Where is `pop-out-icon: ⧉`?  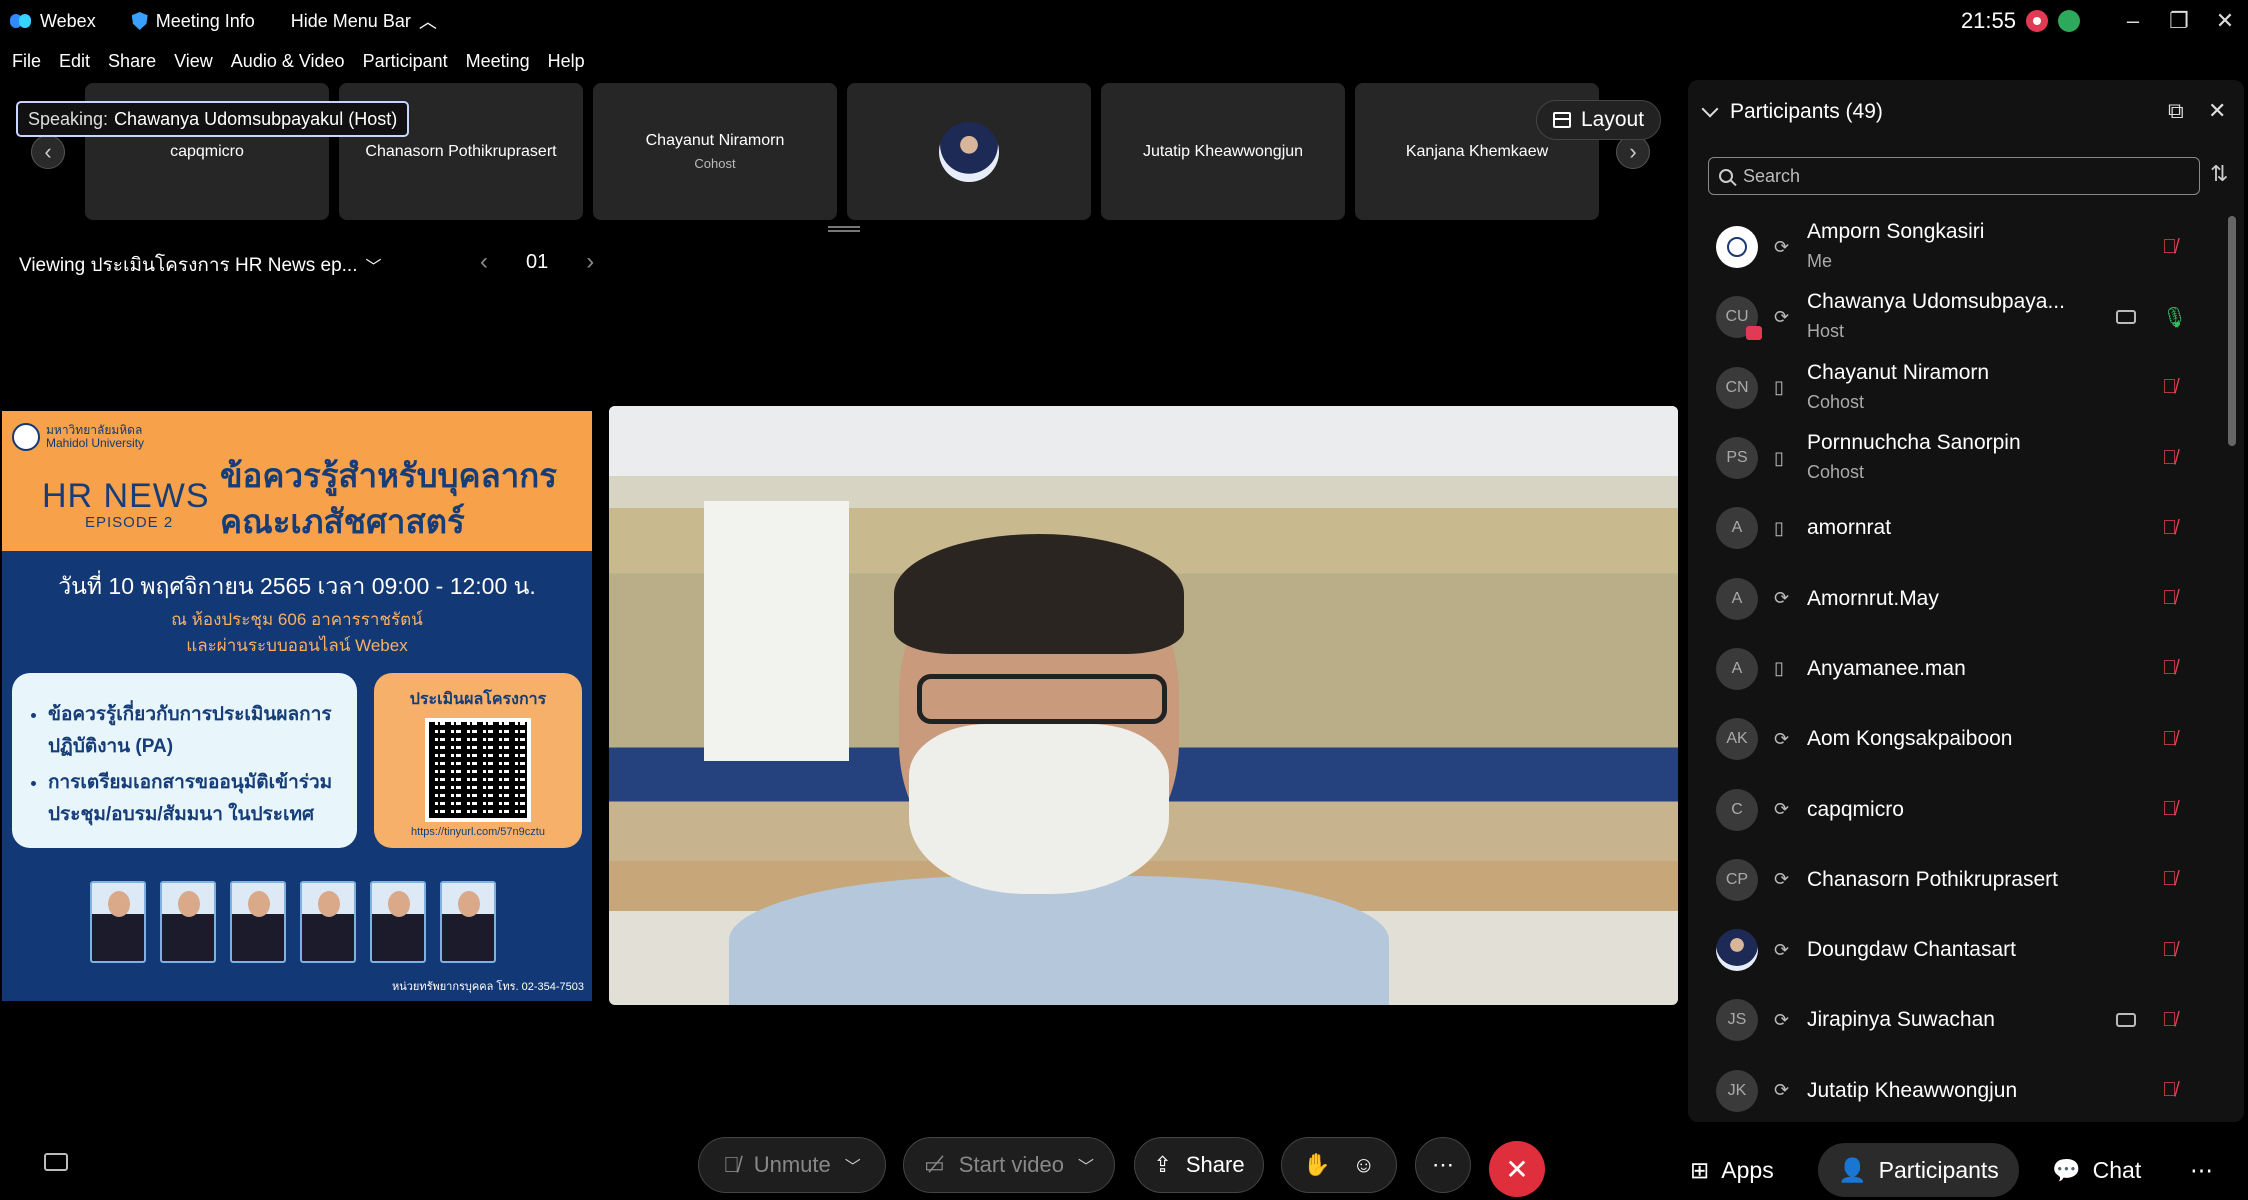 pop-out-icon: ⧉ is located at coordinates (2176, 111).